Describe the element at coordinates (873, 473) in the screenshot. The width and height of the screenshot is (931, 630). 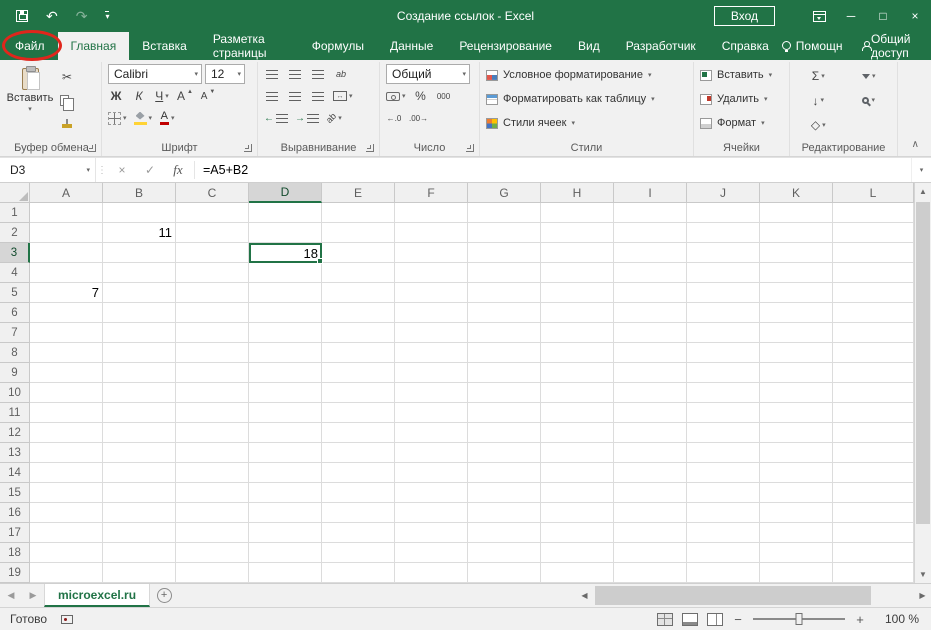
I see `cell-L14` at that location.